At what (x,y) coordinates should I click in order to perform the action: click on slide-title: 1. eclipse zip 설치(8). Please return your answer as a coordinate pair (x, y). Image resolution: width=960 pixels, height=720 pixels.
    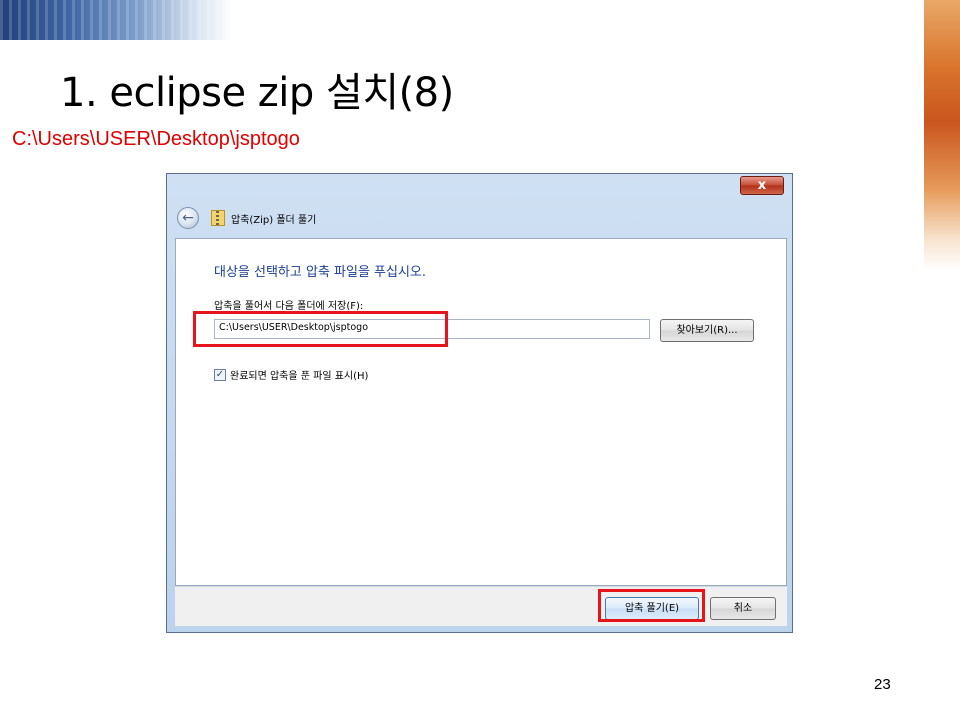
    Looking at the image, I should click on (257, 93).